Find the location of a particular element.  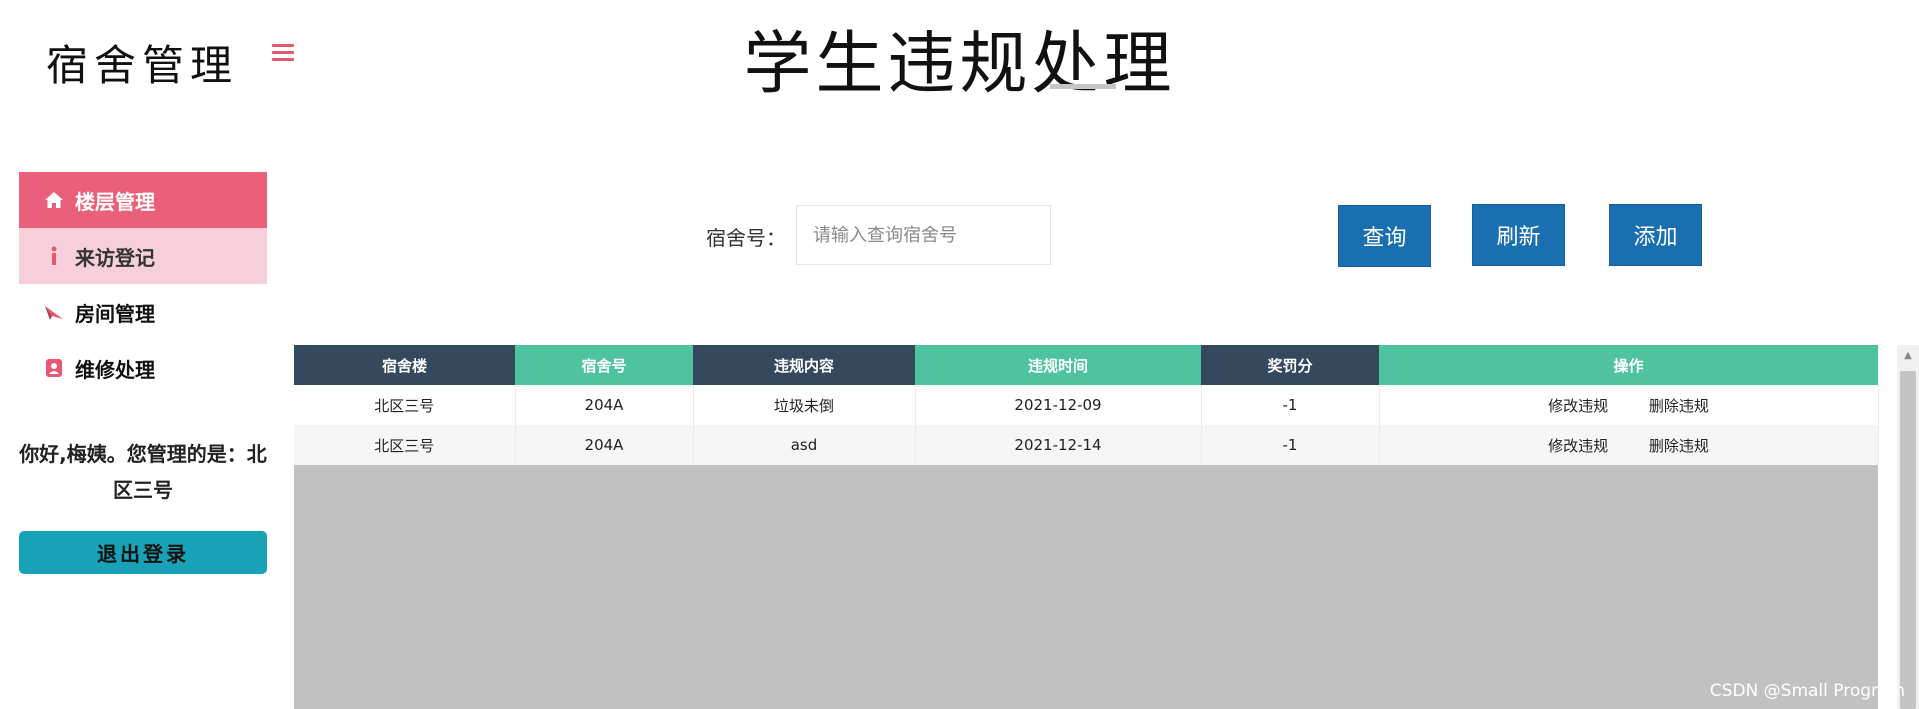

watermark: CSDN @Small Program is located at coordinates (1807, 691).